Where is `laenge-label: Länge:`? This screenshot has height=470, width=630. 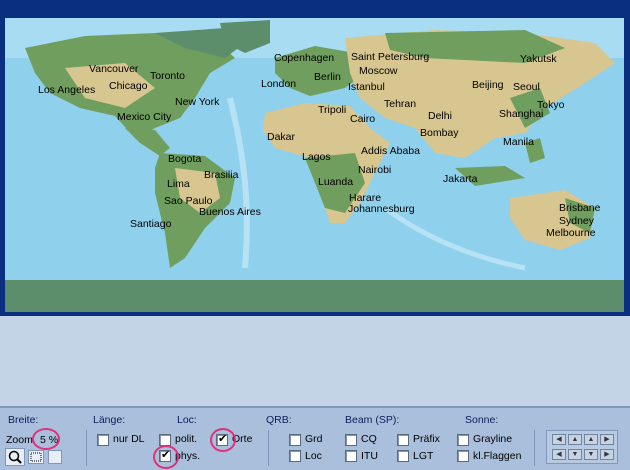 laenge-label: Länge: is located at coordinates (109, 420).